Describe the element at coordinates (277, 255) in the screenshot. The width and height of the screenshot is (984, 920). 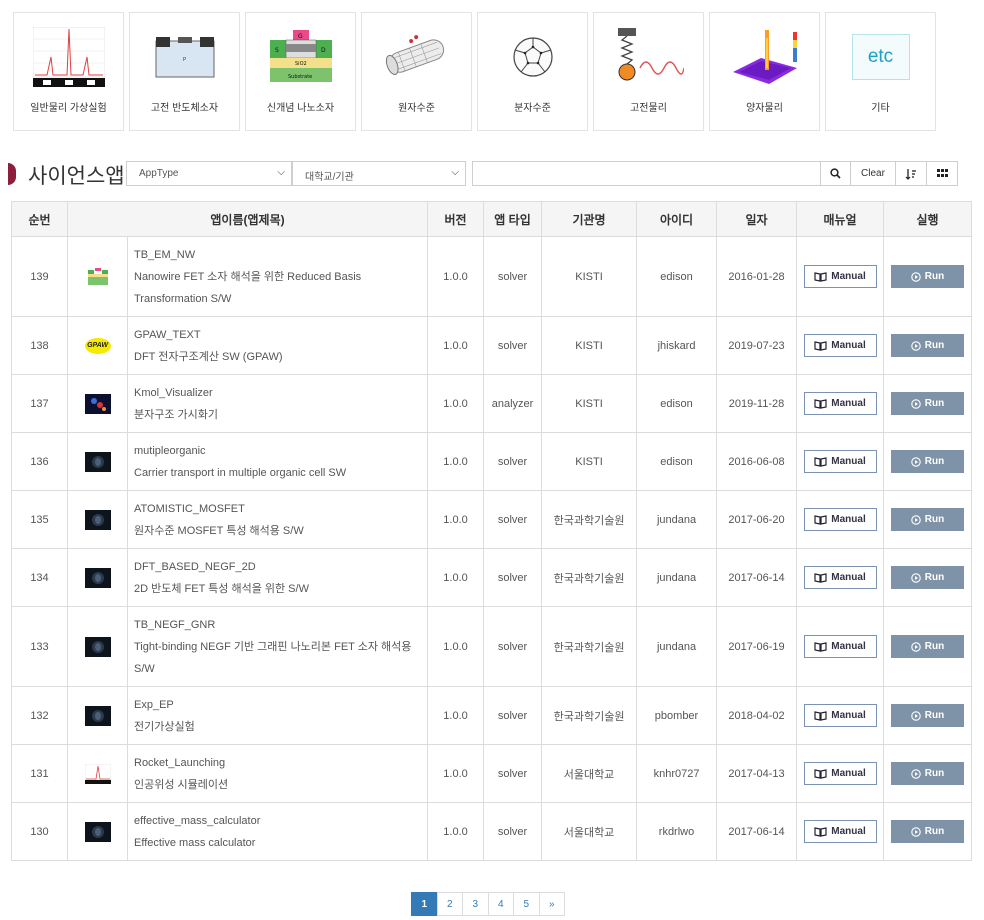
I see `app-name-link: TB_EM_NW` at that location.